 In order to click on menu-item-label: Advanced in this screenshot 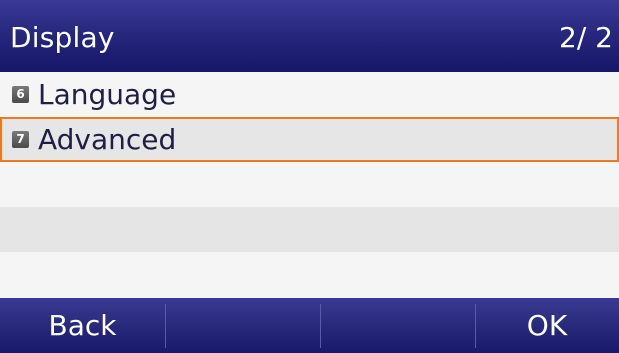, I will do `click(107, 139)`.